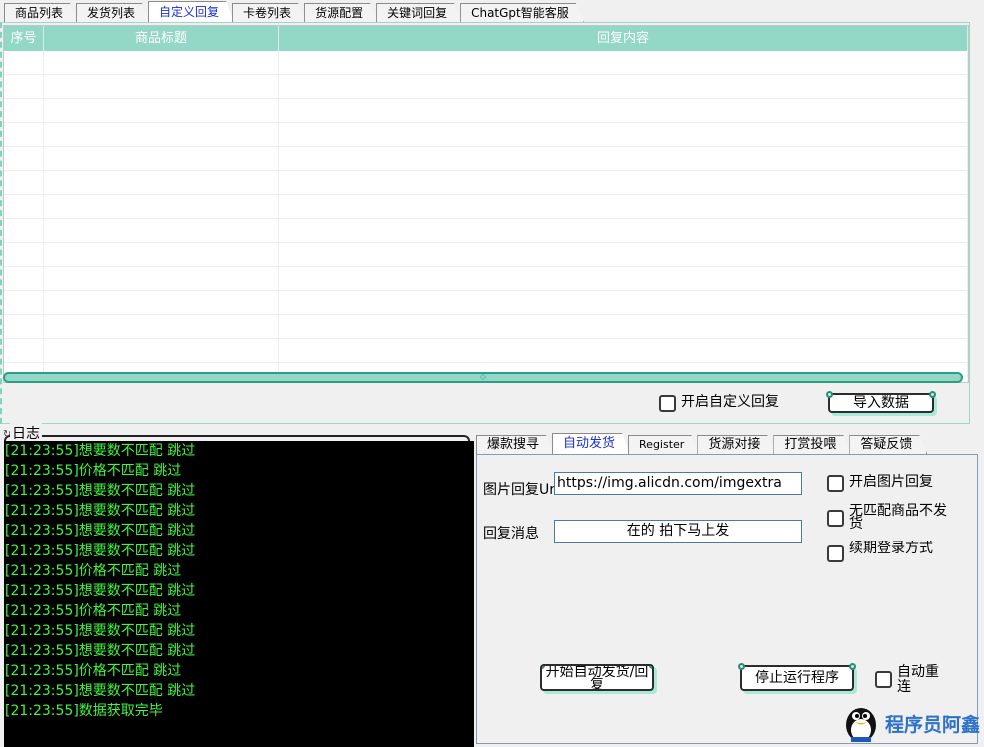  I want to click on tab-1: 发货列表, so click(113, 12).